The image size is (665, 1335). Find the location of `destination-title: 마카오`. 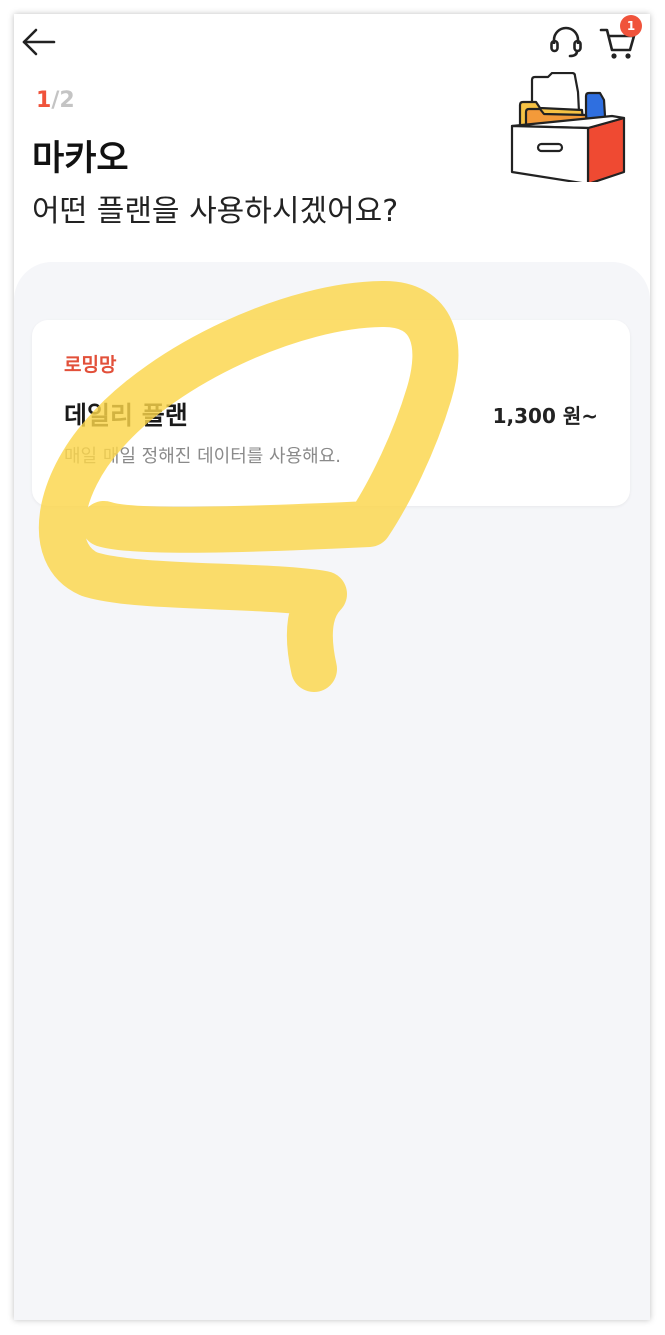

destination-title: 마카오 is located at coordinates (80, 159).